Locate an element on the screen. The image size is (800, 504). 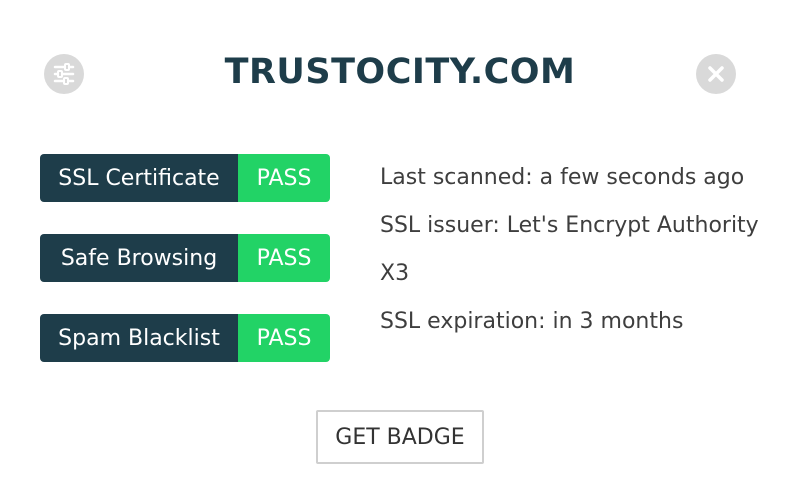
close-icon is located at coordinates (716, 74).